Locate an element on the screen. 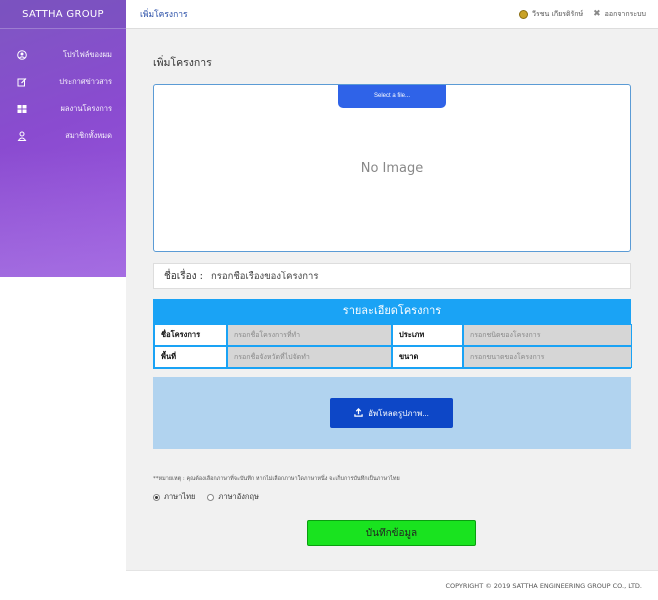 This screenshot has width=658, height=600. user-menu: วีรชน เกียรติรักษ์ is located at coordinates (551, 14).